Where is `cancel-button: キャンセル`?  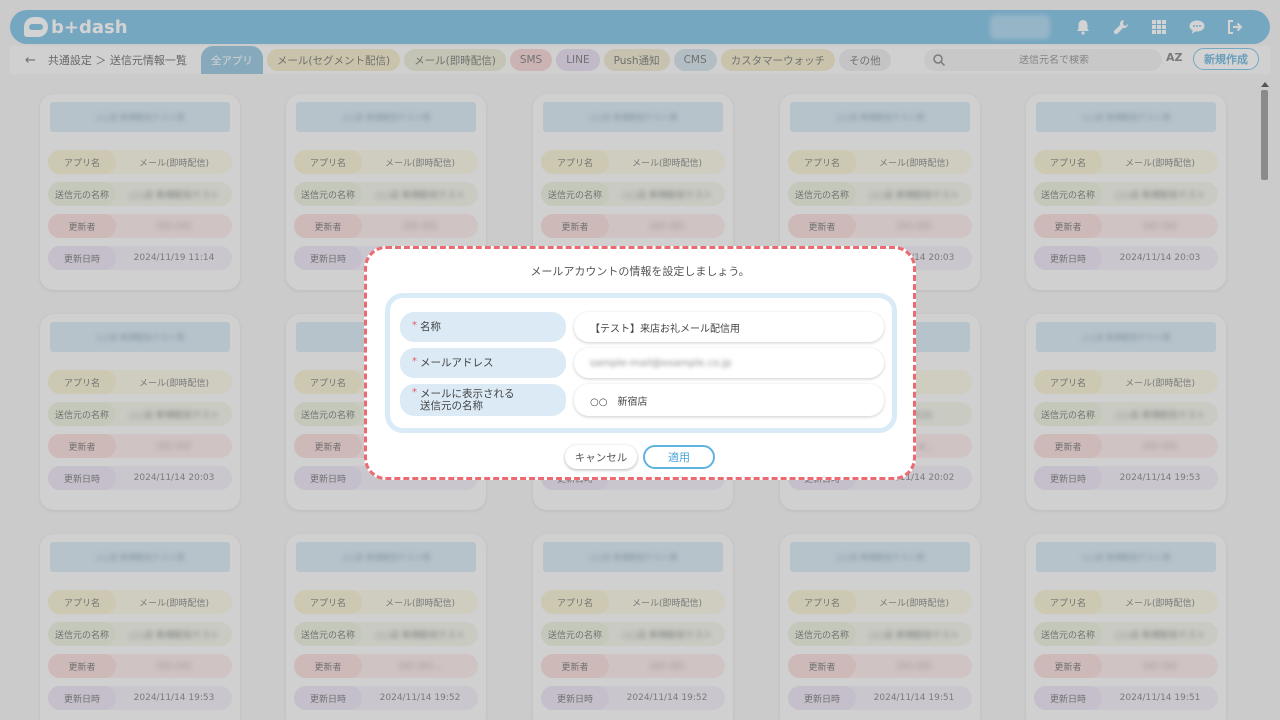 cancel-button: キャンセル is located at coordinates (601, 457).